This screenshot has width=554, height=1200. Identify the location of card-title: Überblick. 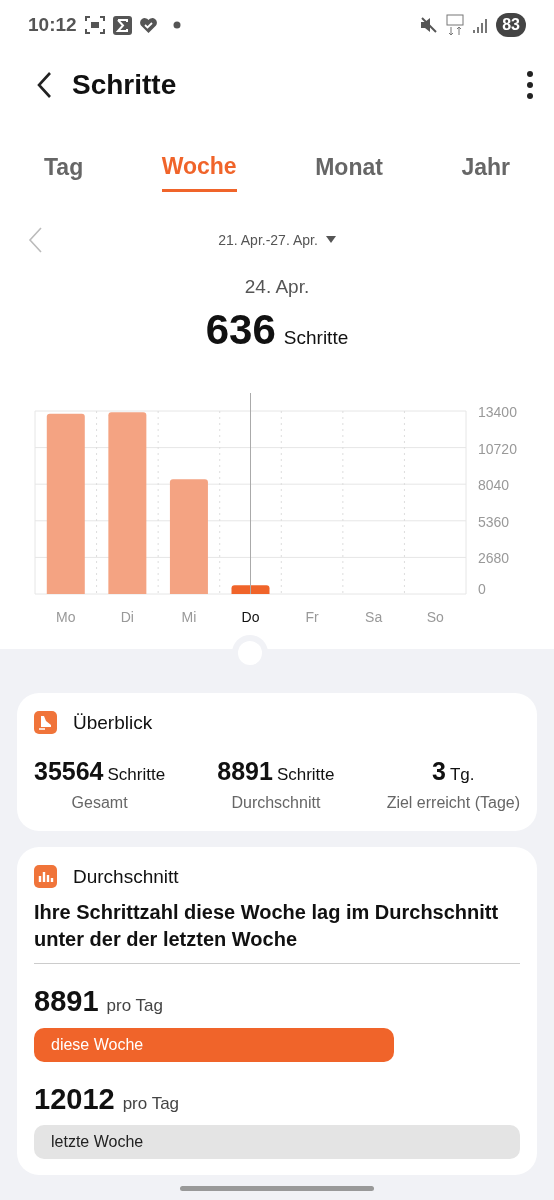
(113, 722).